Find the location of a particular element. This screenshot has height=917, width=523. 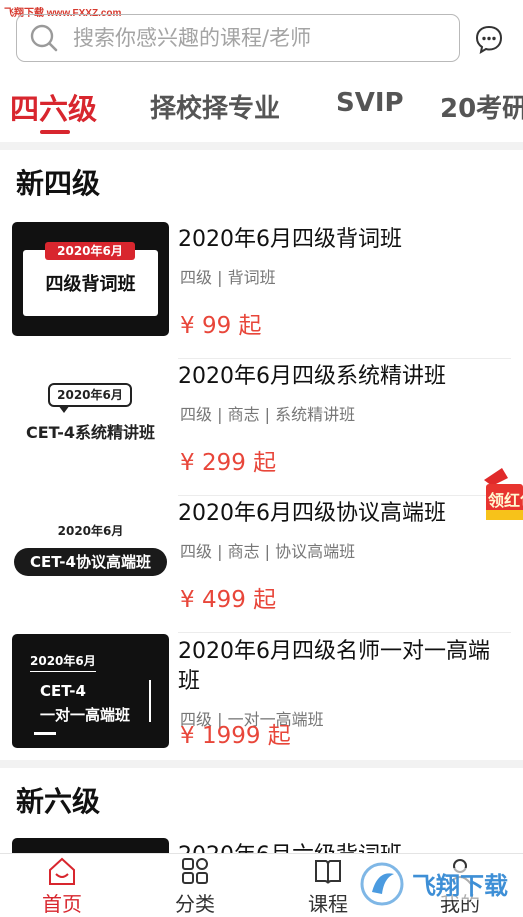

tab-kaoyan-2020: 20考研 is located at coordinates (481, 106).